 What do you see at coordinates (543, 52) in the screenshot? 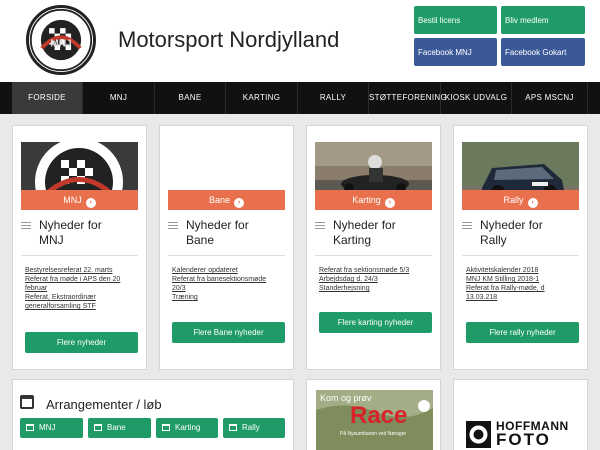
I see `facebook-gokart-button: Facebook Gokart` at bounding box center [543, 52].